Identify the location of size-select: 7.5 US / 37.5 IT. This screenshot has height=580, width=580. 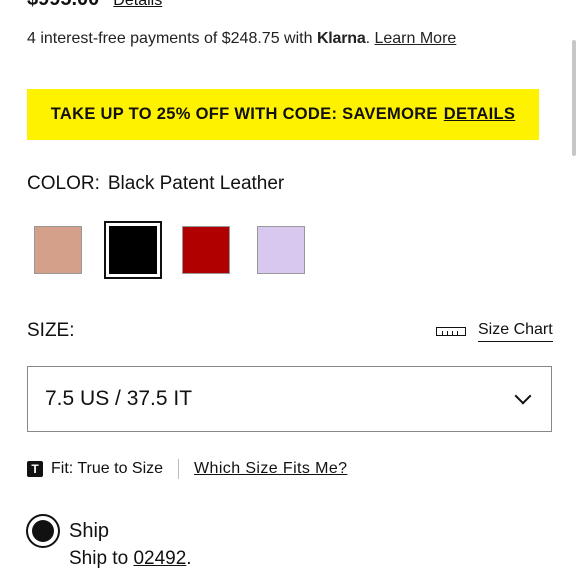
(289, 399).